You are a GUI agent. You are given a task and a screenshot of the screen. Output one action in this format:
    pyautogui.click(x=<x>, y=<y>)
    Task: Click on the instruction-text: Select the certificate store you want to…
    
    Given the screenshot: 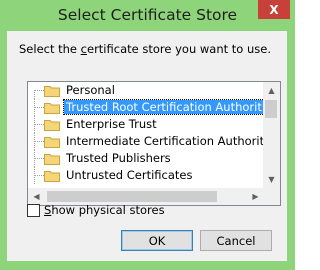 What is the action you would take?
    pyautogui.click(x=145, y=49)
    